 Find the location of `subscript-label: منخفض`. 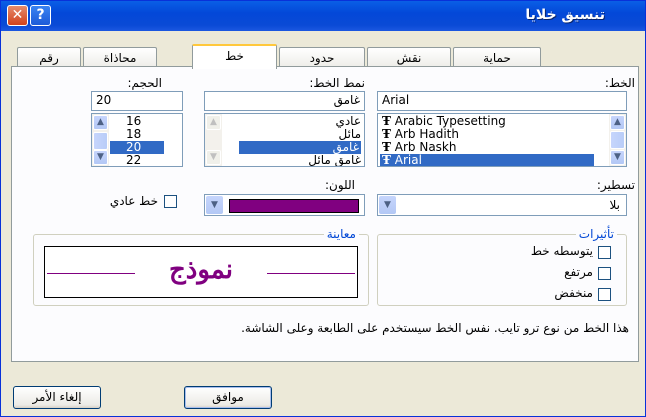

subscript-label: منخفض is located at coordinates (573, 293).